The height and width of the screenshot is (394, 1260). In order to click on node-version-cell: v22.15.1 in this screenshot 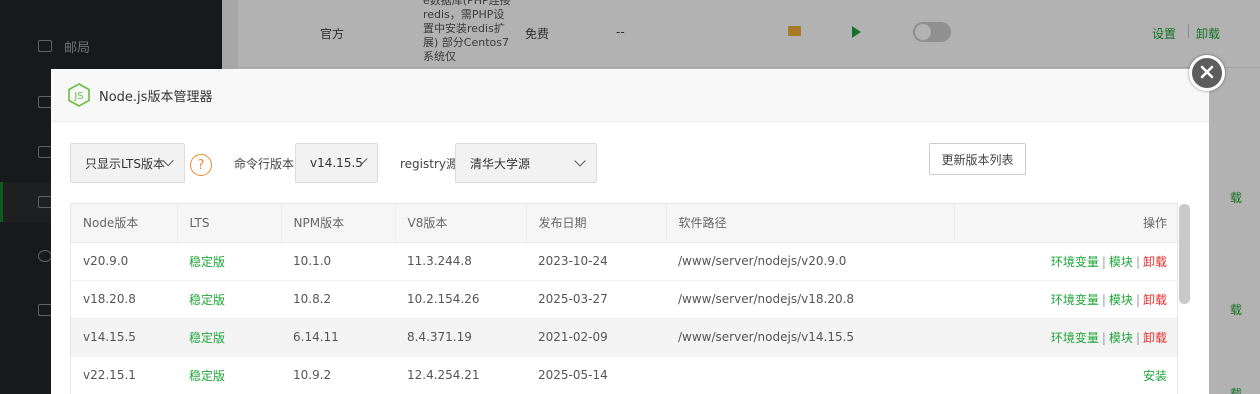, I will do `click(124, 375)`.